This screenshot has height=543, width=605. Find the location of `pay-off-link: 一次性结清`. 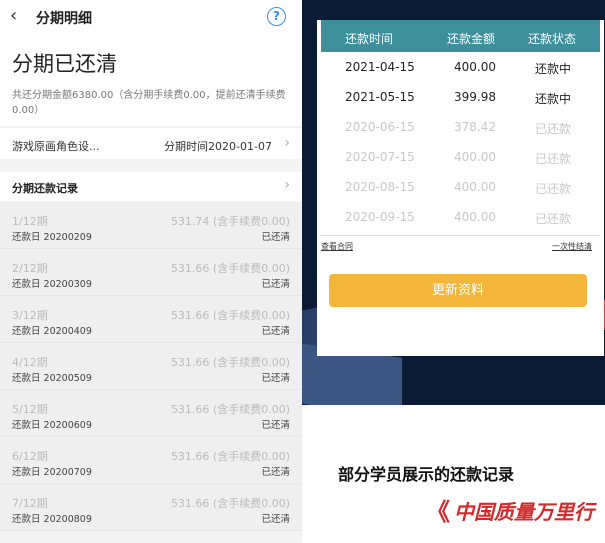

pay-off-link: 一次性结清 is located at coordinates (572, 246).